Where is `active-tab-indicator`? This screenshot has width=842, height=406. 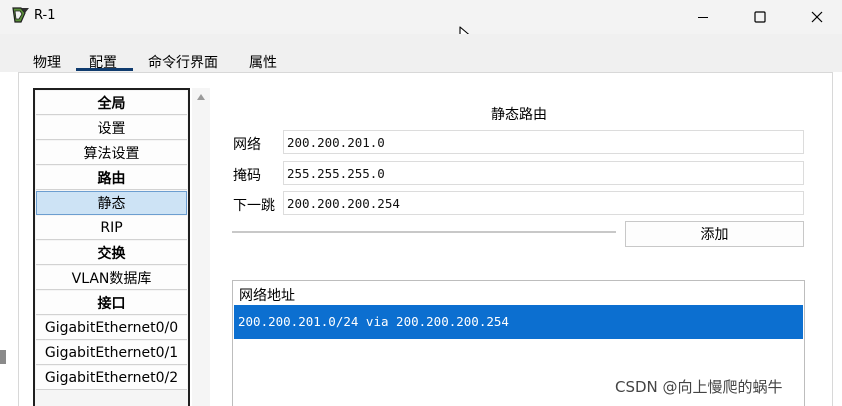 active-tab-indicator is located at coordinates (104, 69).